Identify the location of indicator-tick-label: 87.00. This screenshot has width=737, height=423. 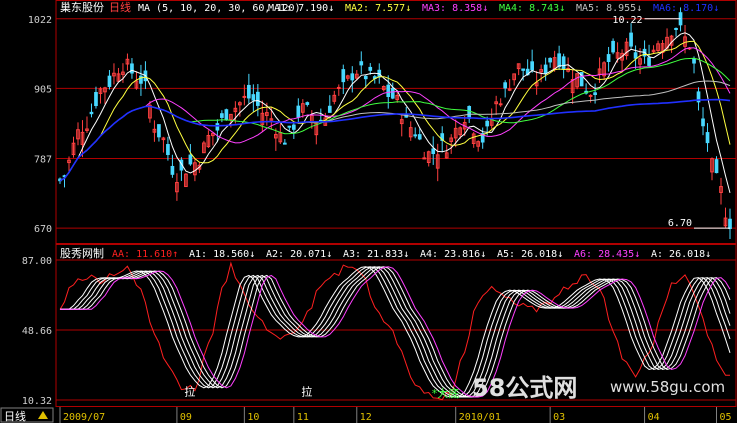
(37, 261).